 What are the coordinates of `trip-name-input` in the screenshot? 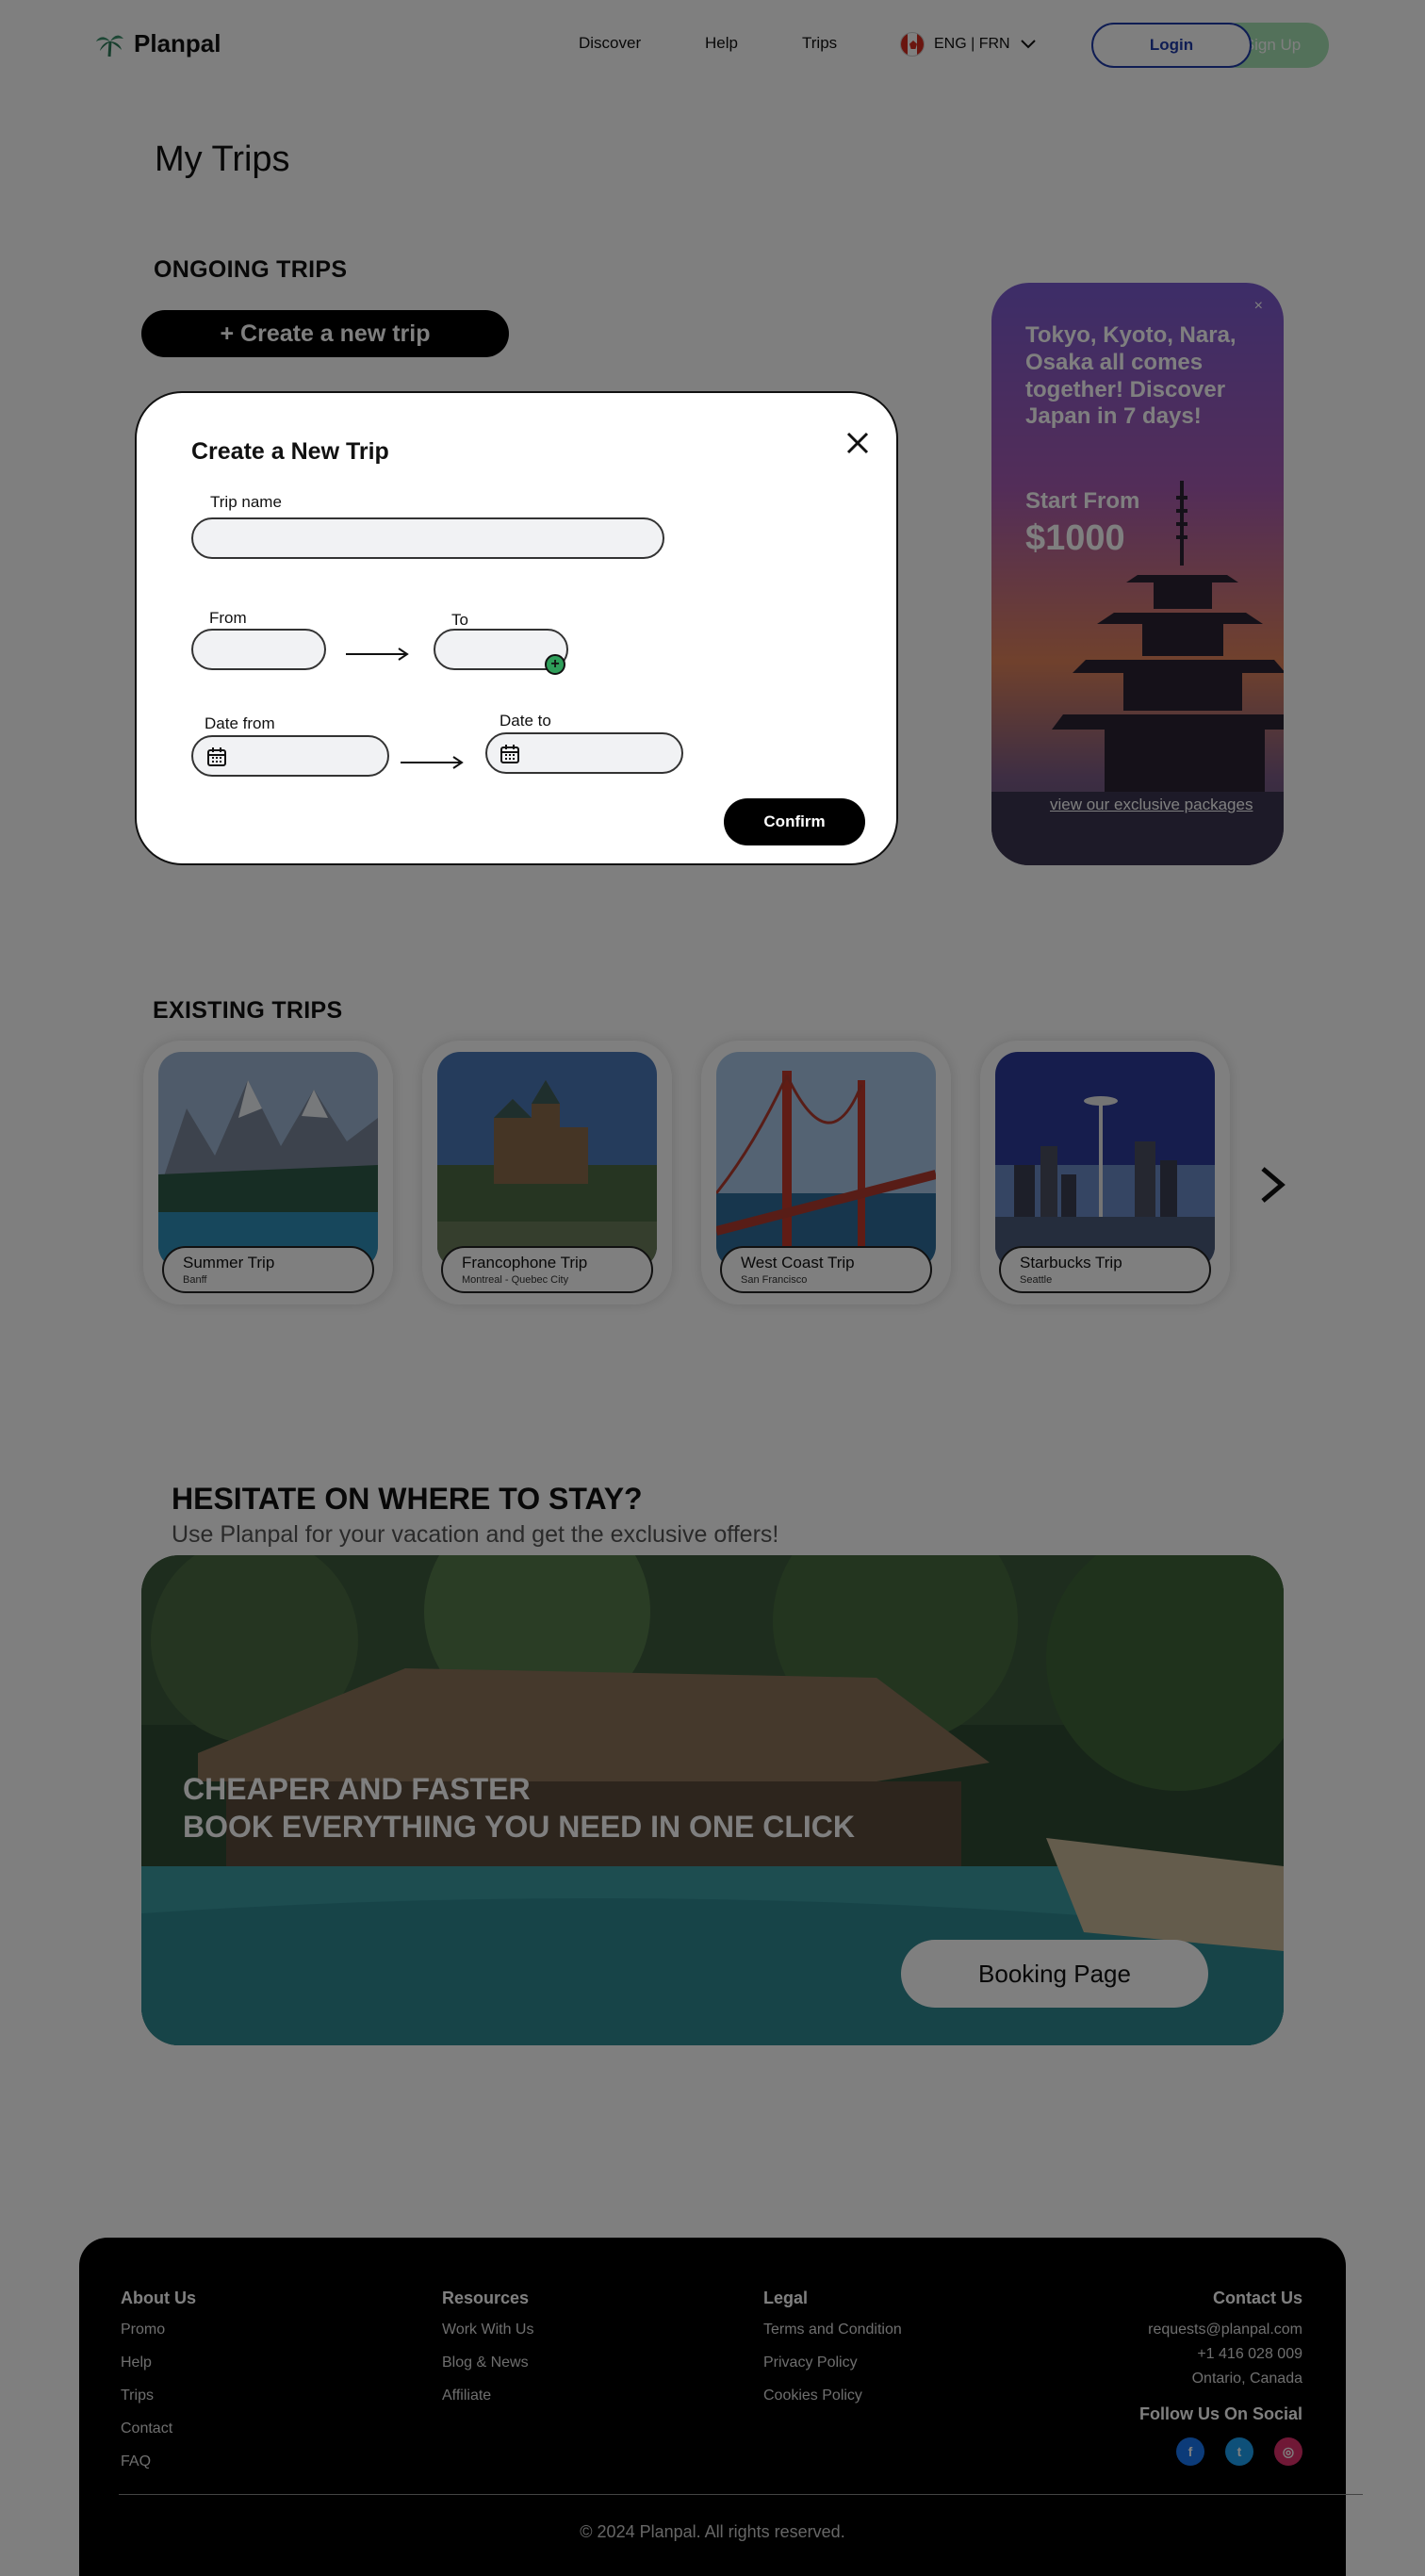 It's located at (427, 538).